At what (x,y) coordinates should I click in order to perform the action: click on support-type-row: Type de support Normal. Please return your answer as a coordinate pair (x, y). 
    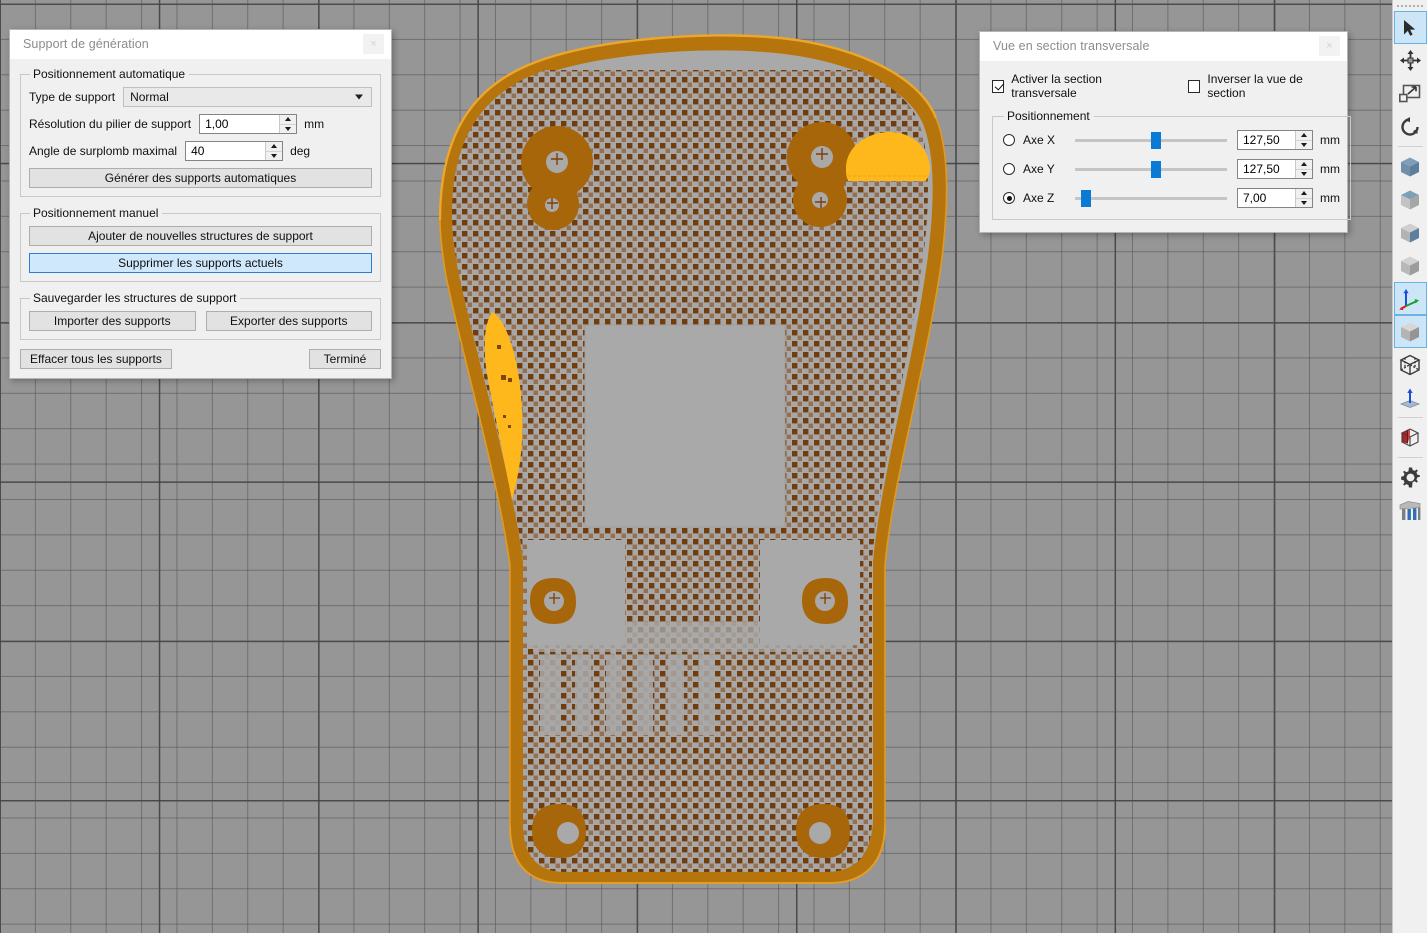
    Looking at the image, I should click on (200, 97).